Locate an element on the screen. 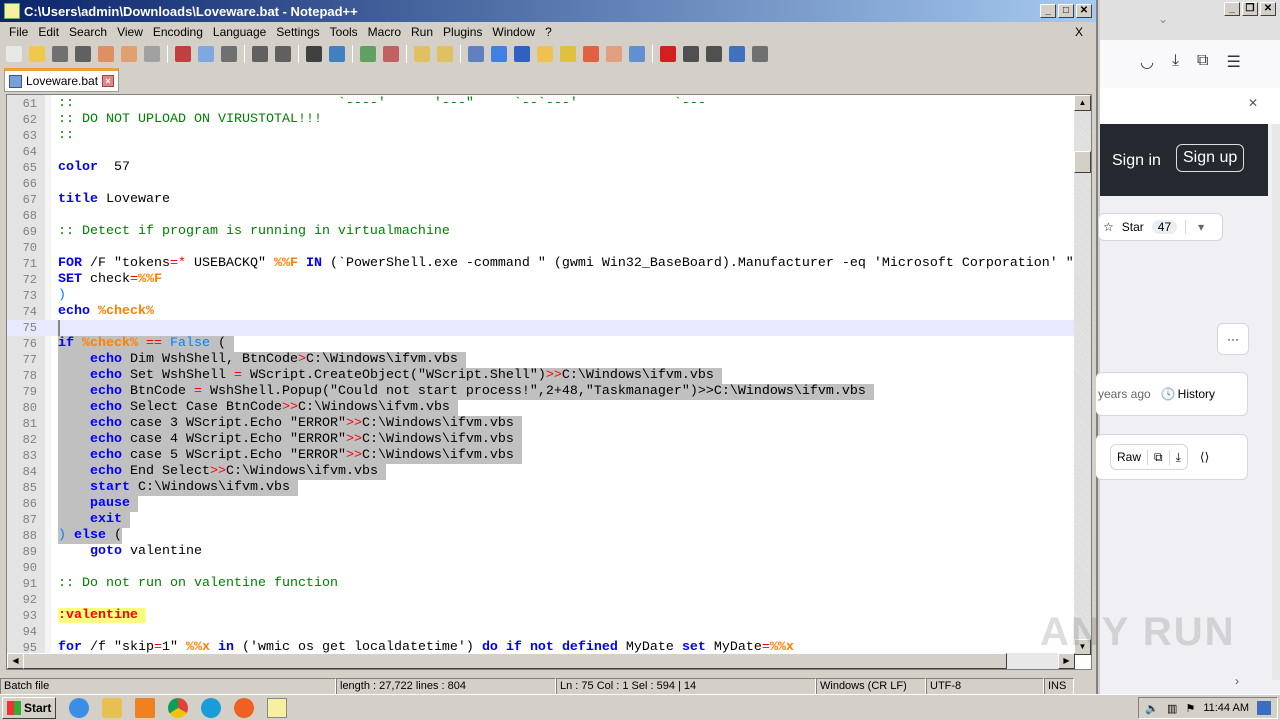 Image resolution: width=1280 pixels, height=720 pixels. more-options-button: ··· is located at coordinates (1233, 339).